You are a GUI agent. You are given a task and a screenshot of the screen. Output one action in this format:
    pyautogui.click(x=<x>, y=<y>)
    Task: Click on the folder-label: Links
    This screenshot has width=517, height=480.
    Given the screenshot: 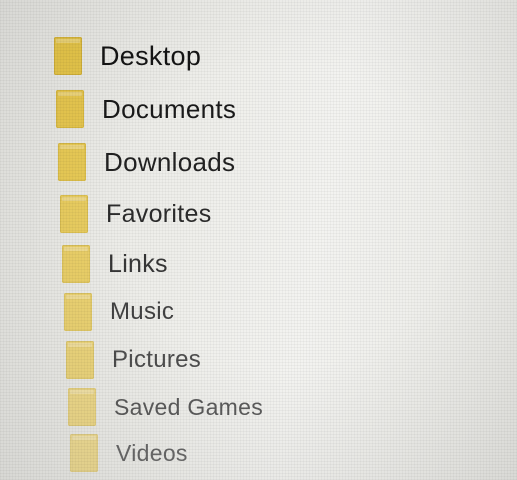 What is the action you would take?
    pyautogui.click(x=138, y=263)
    